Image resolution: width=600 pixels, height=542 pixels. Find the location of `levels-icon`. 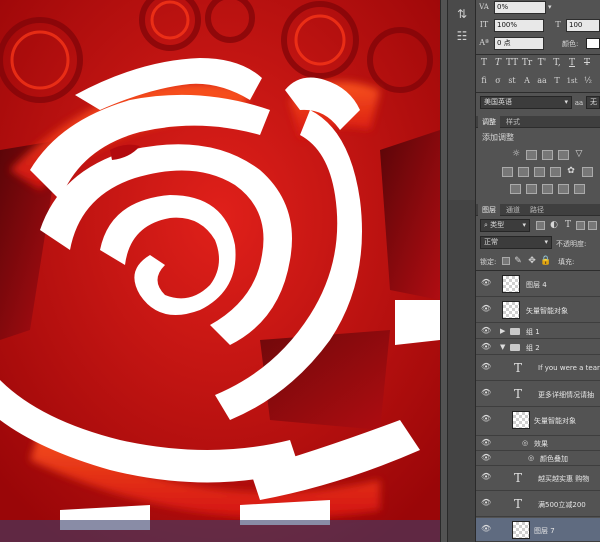

levels-icon is located at coordinates (531, 155).